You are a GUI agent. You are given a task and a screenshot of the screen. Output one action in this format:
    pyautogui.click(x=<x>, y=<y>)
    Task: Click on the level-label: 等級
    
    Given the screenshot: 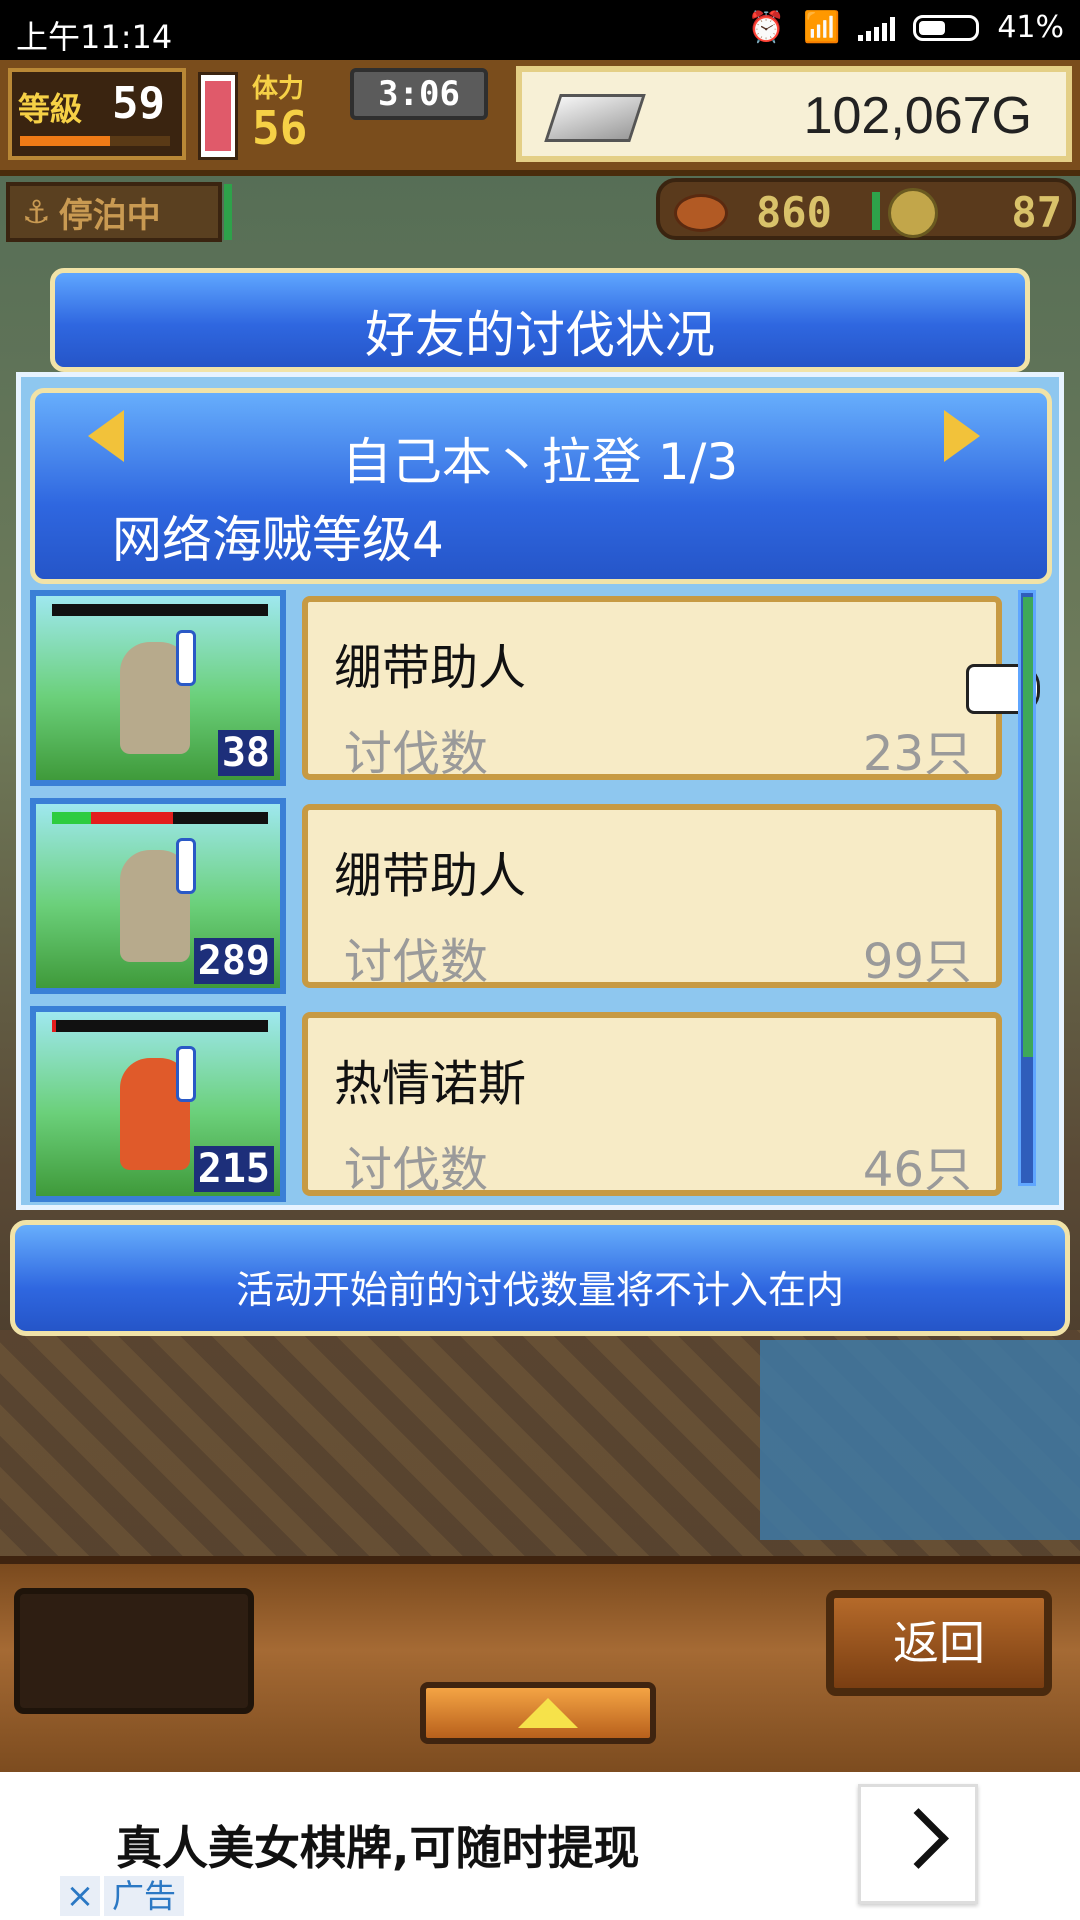 What is the action you would take?
    pyautogui.click(x=50, y=109)
    